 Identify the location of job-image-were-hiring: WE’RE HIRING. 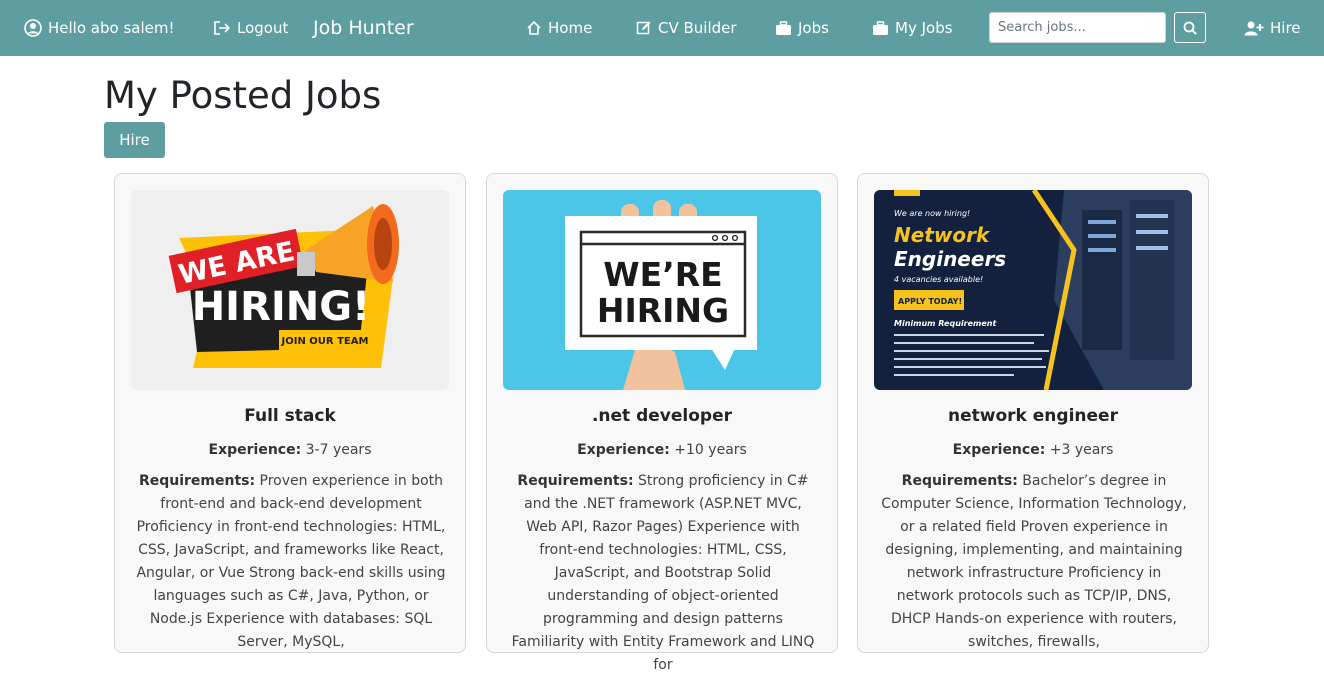
(662, 290).